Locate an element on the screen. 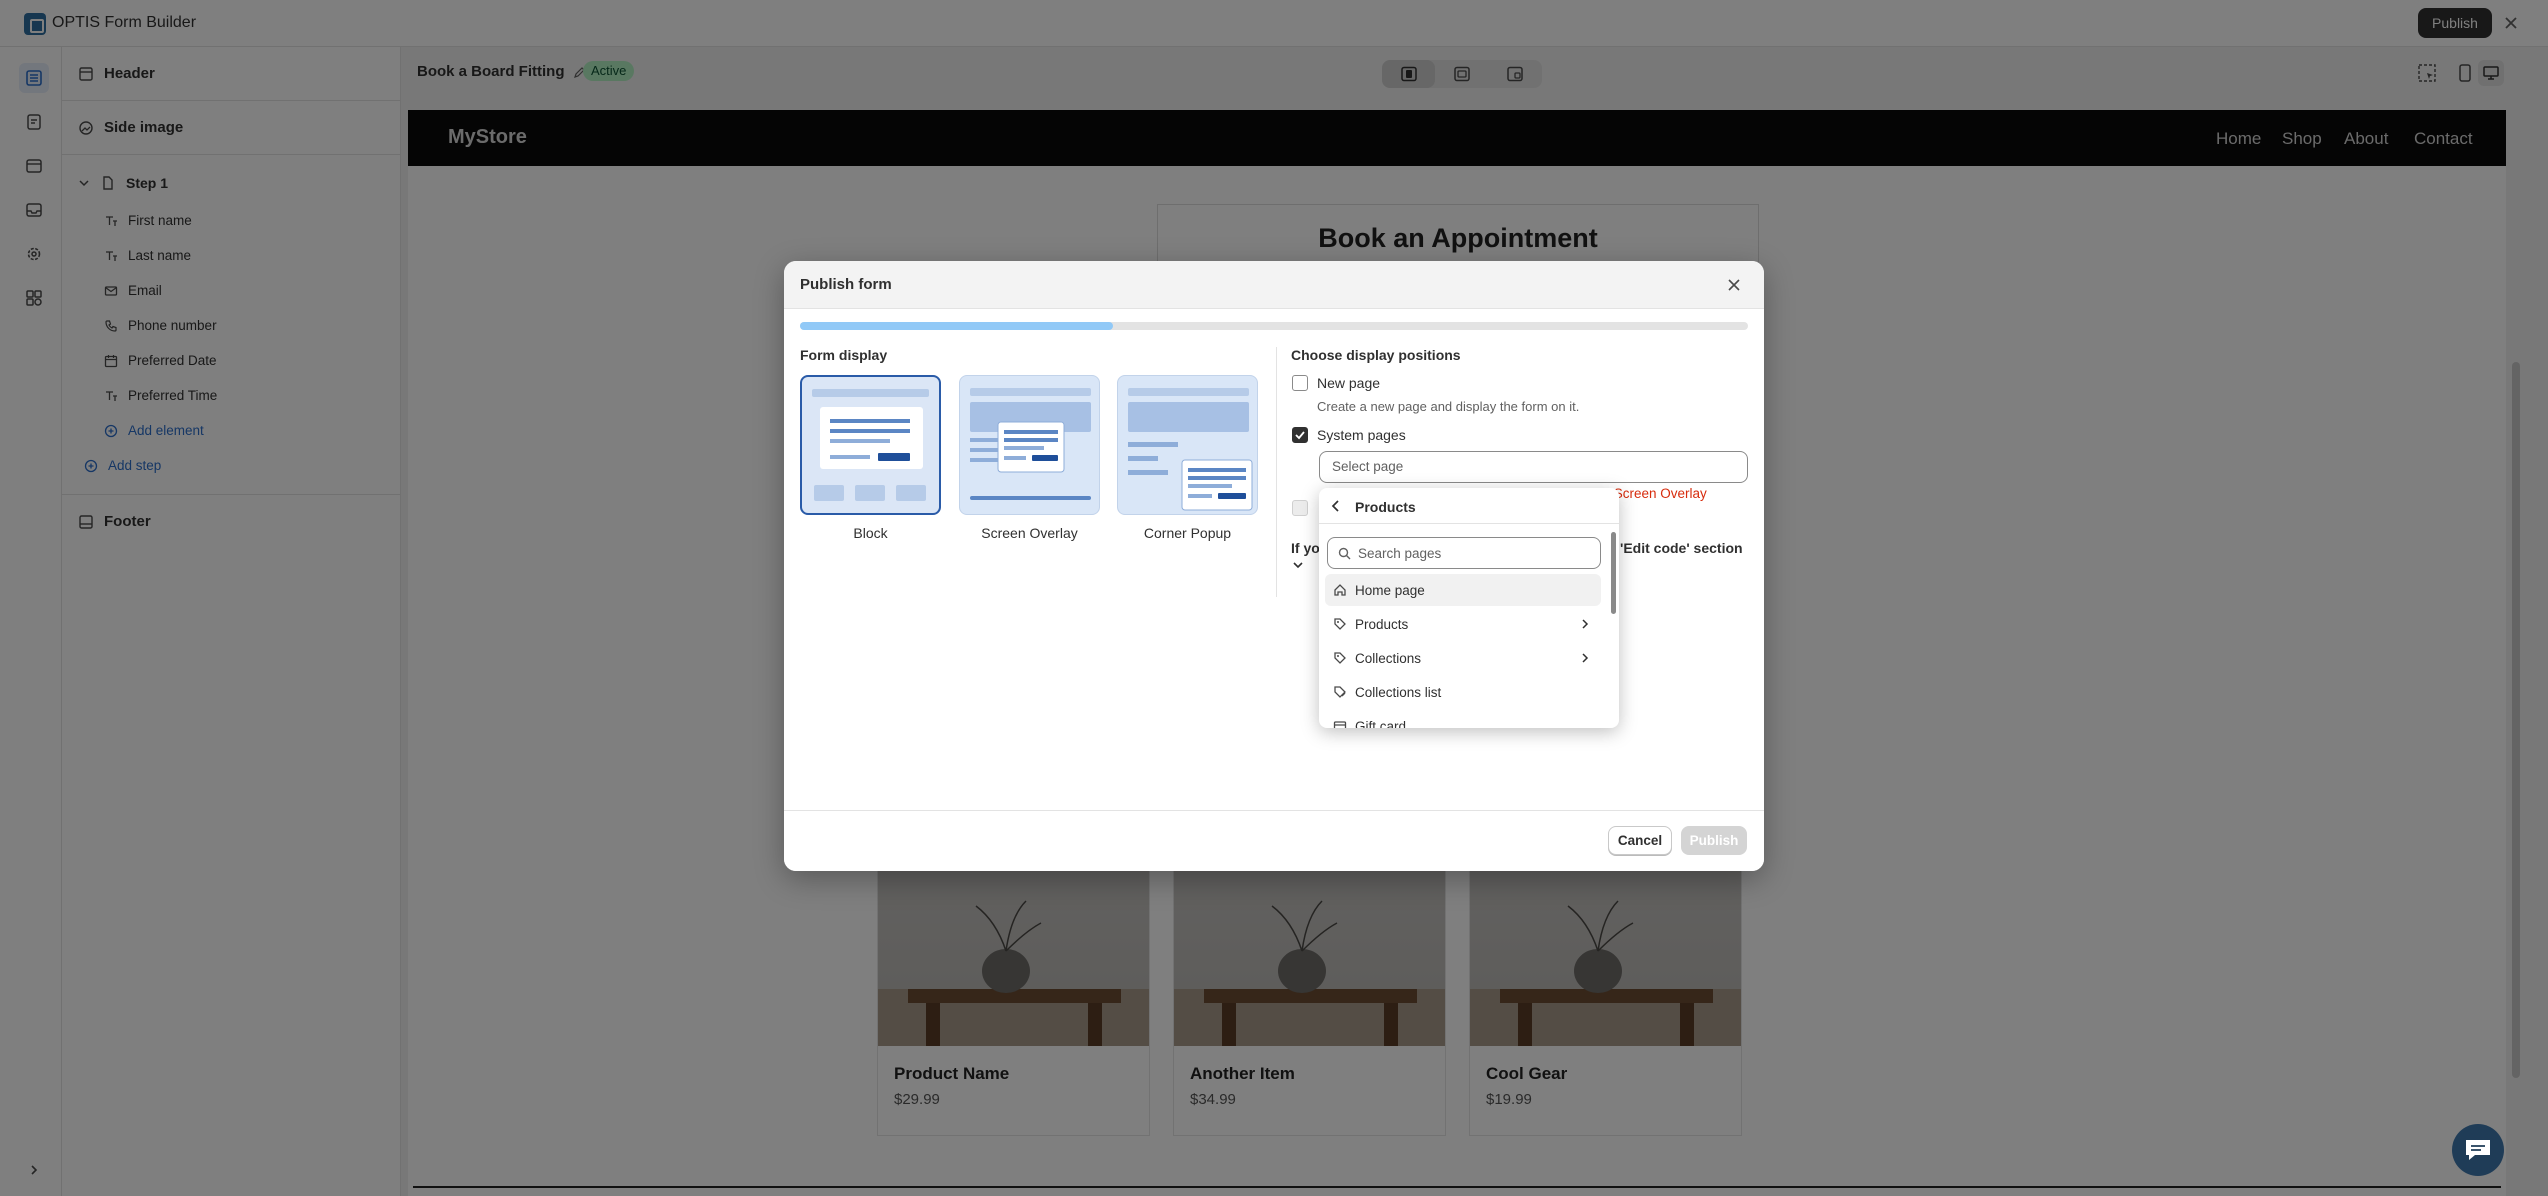 This screenshot has width=2548, height=1196. positions-label: Choose display positions is located at coordinates (1376, 355).